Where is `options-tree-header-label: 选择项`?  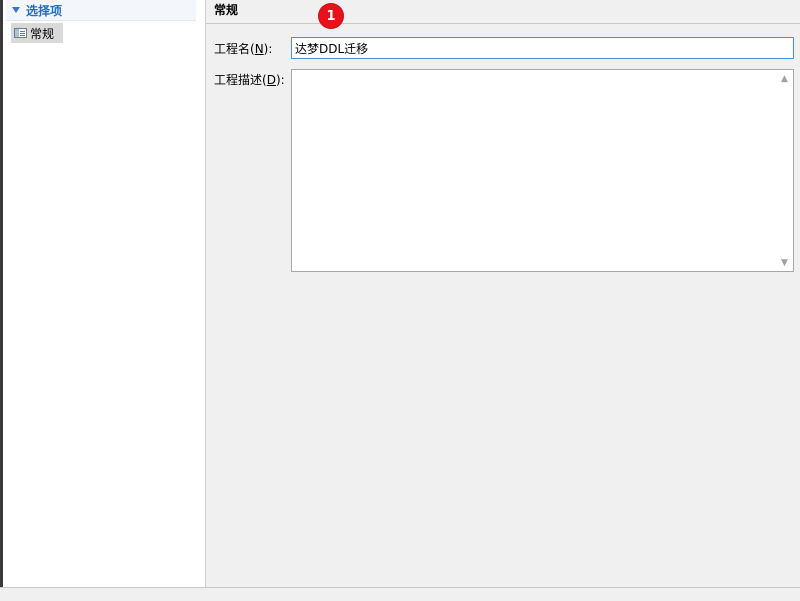
options-tree-header-label: 选择项 is located at coordinates (44, 10).